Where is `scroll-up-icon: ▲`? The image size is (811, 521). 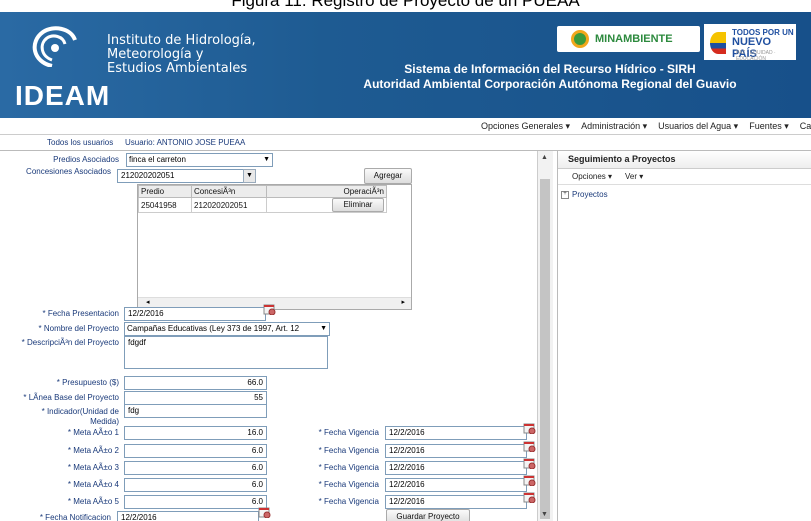
scroll-up-icon: ▲ is located at coordinates (544, 157).